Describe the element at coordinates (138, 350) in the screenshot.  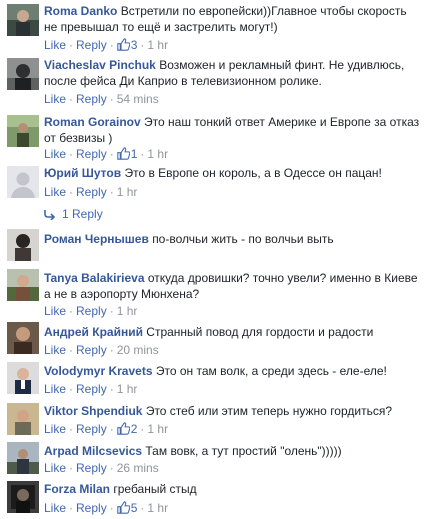
I see `comment-time: 20 mins` at that location.